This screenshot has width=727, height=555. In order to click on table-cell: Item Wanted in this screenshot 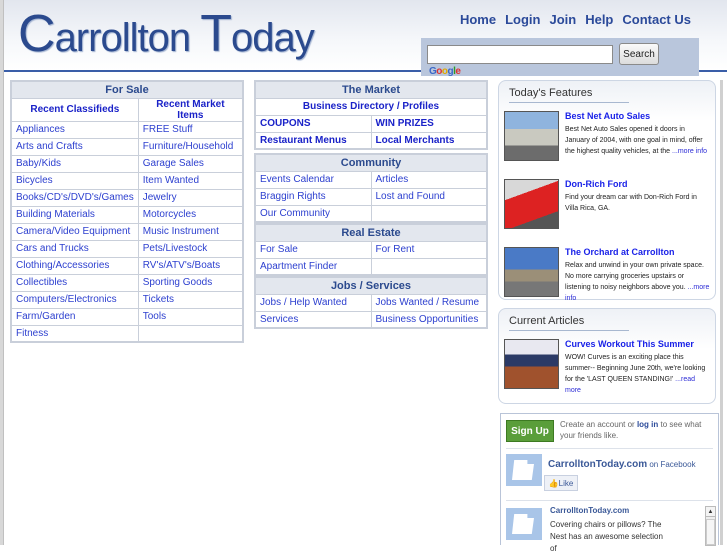, I will do `click(190, 180)`.